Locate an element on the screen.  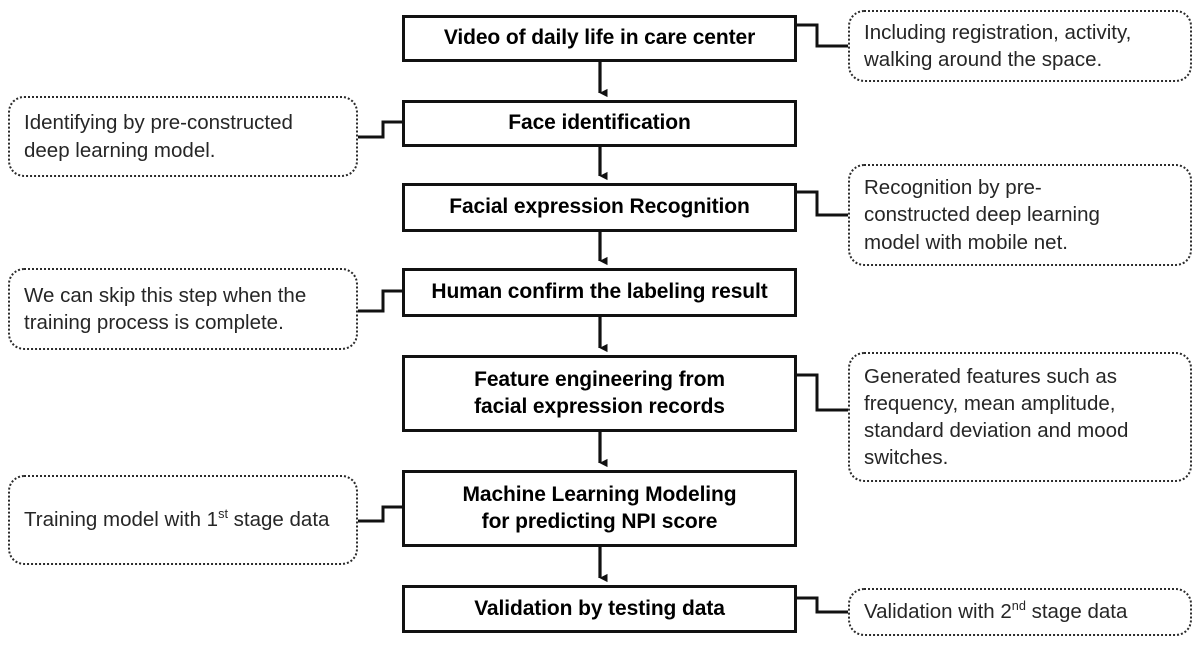
leader-step5-note5 is located at coordinates (822, 392).